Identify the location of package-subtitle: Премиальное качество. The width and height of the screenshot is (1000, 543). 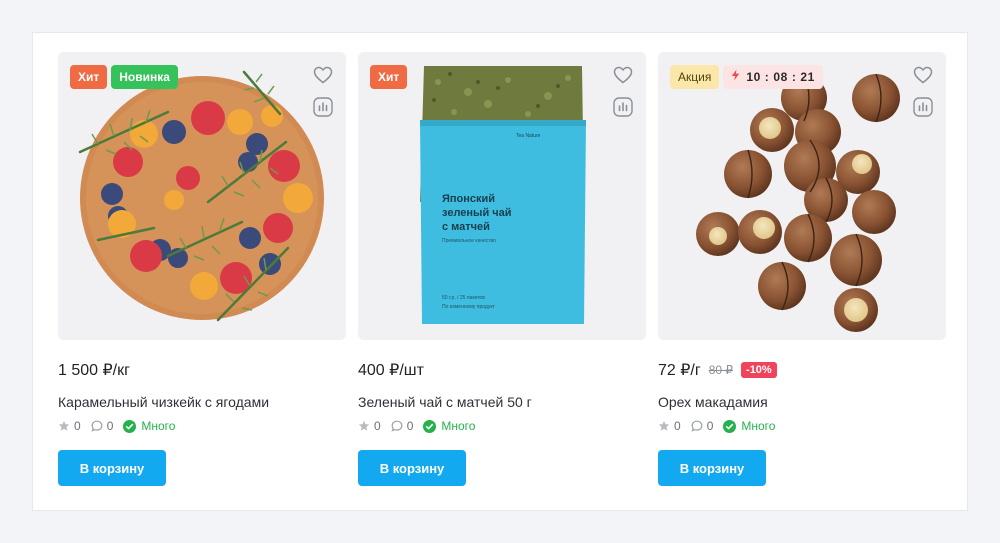
(469, 241).